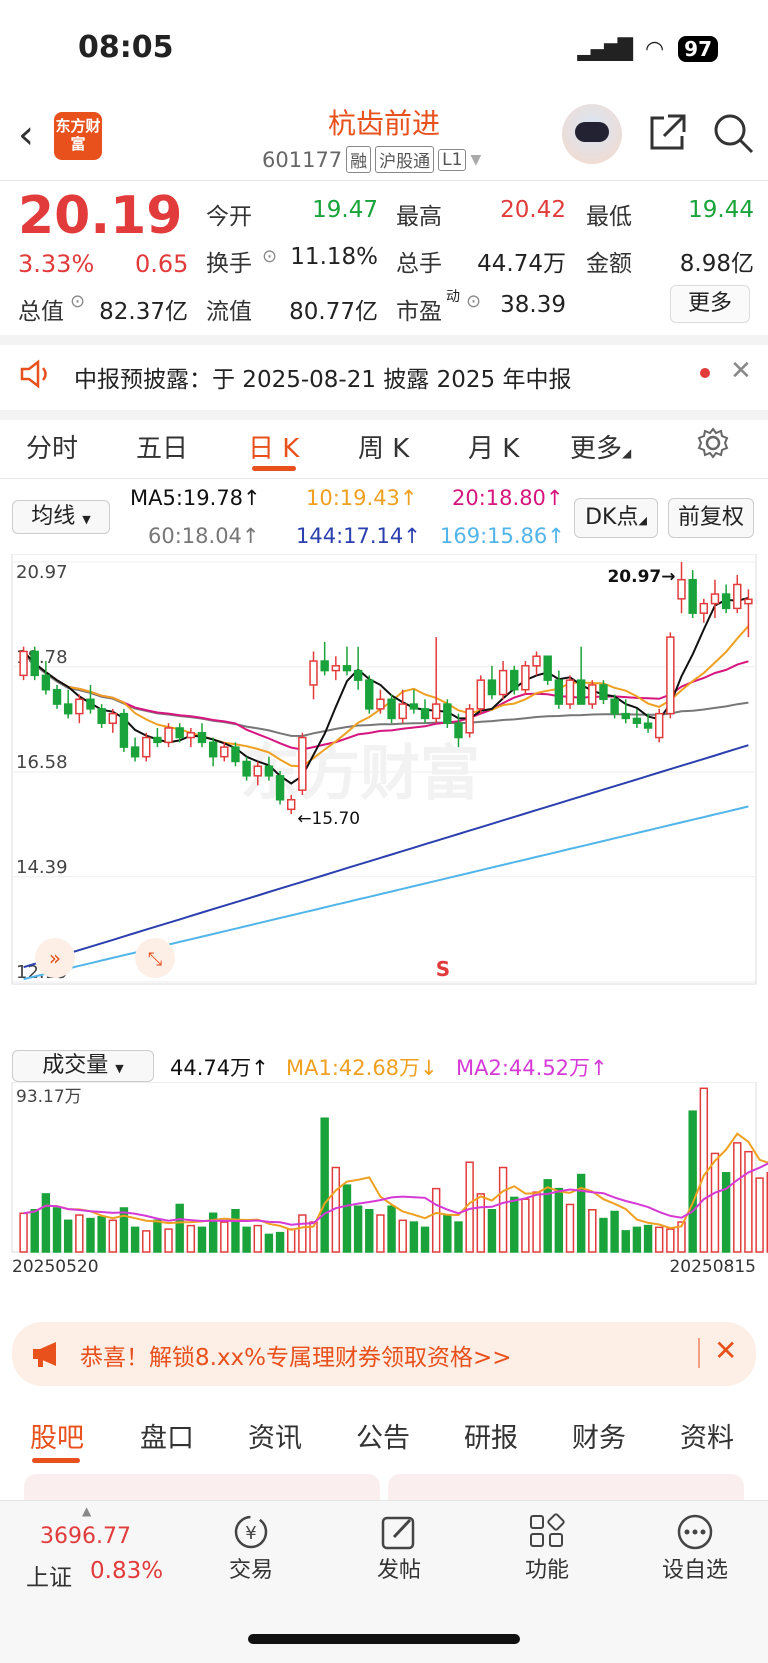 The image size is (768, 1663). I want to click on label-turnover: 换手, so click(229, 264).